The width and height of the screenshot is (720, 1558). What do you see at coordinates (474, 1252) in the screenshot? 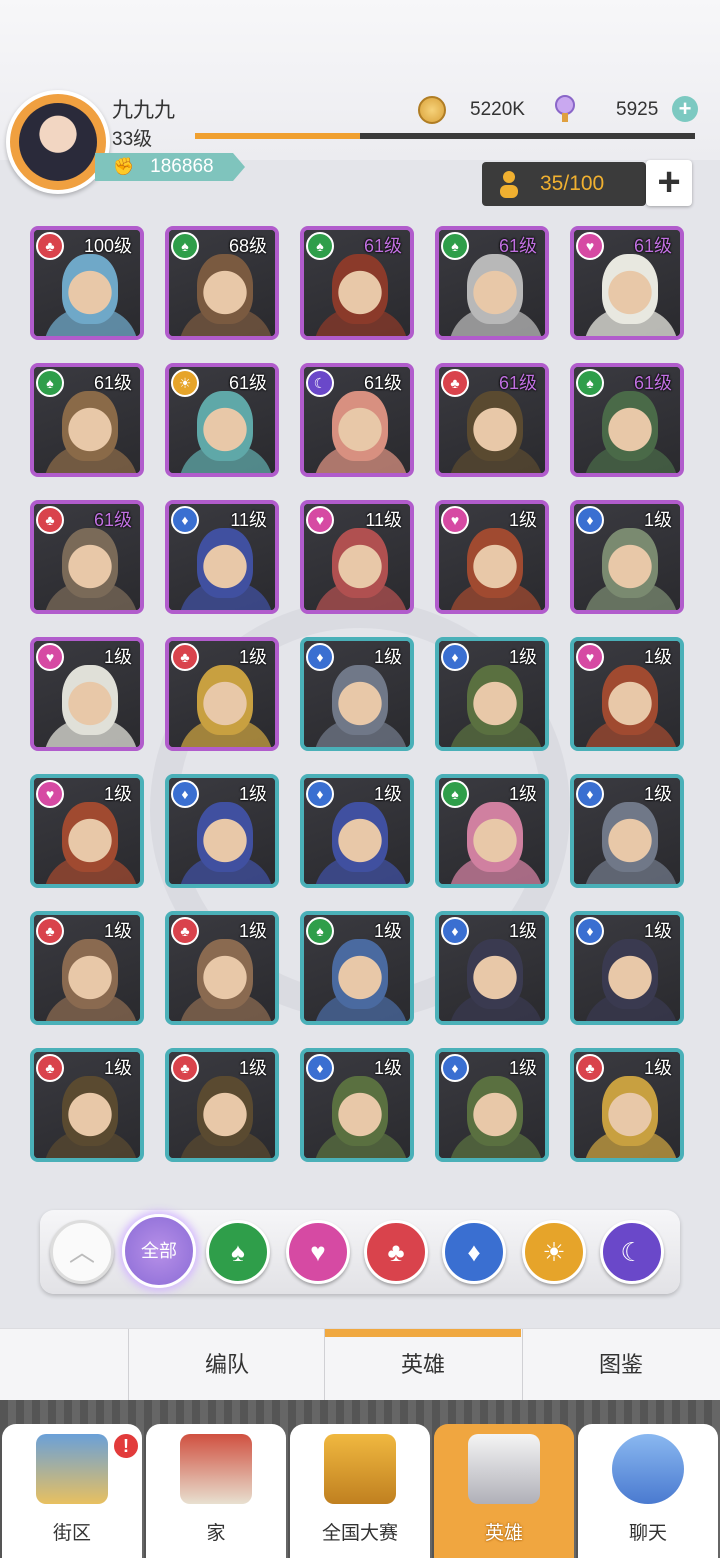
I see `diamond-icon: ♦` at bounding box center [474, 1252].